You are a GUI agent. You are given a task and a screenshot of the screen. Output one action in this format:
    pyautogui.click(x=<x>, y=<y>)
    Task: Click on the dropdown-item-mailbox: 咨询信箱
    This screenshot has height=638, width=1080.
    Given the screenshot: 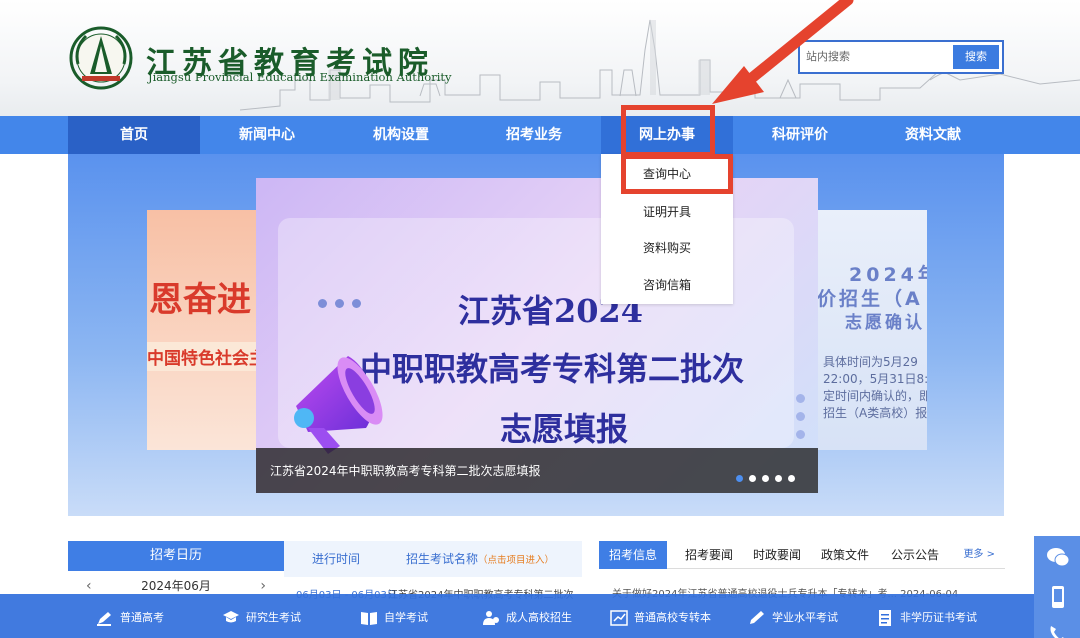 What is the action you would take?
    pyautogui.click(x=667, y=285)
    